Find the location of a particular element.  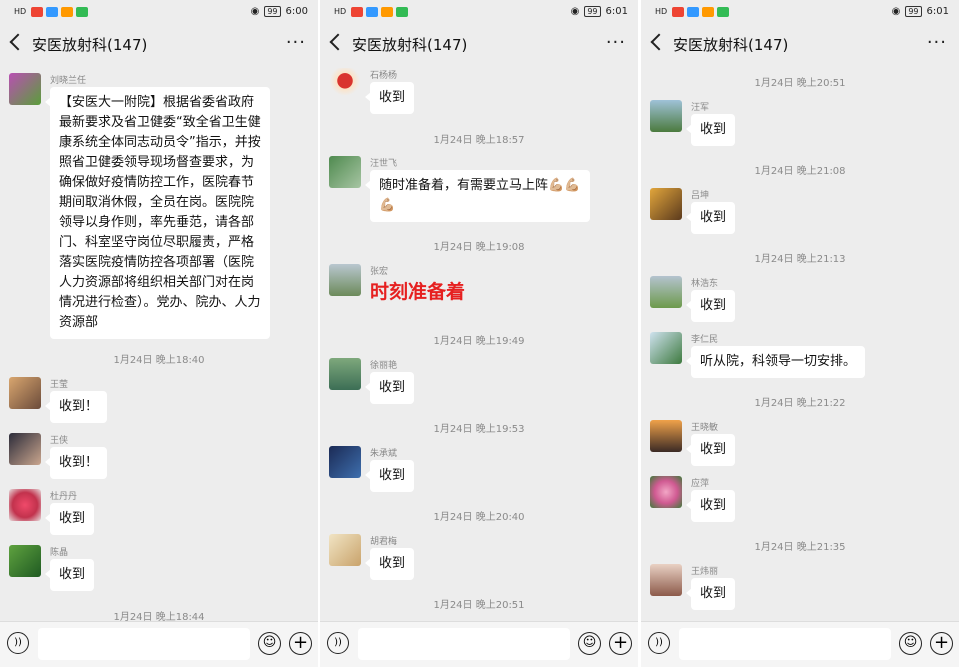

sender-name: 徐丽艳 is located at coordinates (384, 366).